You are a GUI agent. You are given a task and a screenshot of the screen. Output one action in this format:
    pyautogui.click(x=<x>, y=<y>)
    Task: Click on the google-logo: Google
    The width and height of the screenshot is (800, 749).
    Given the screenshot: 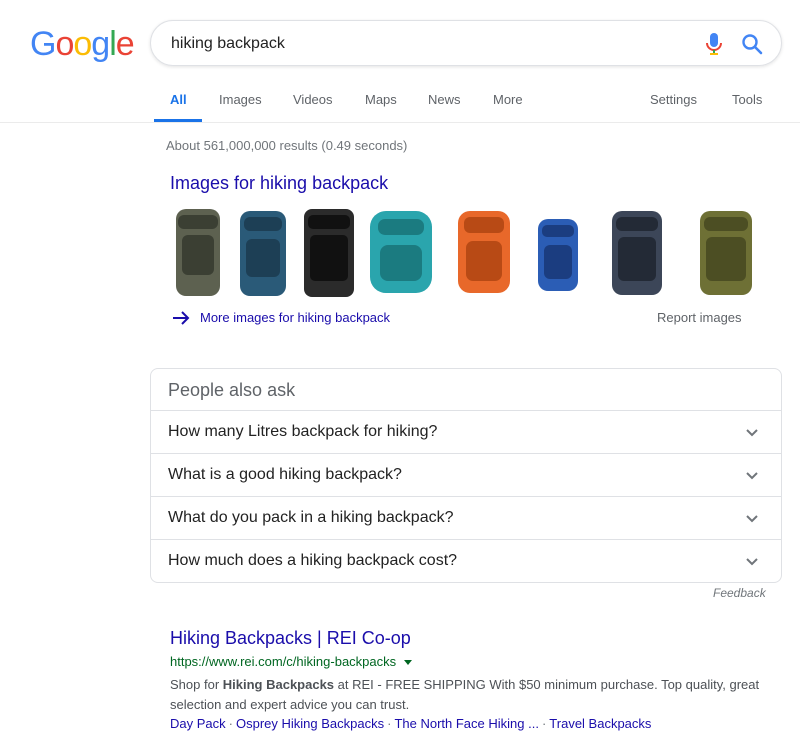 What is the action you would take?
    pyautogui.click(x=82, y=44)
    